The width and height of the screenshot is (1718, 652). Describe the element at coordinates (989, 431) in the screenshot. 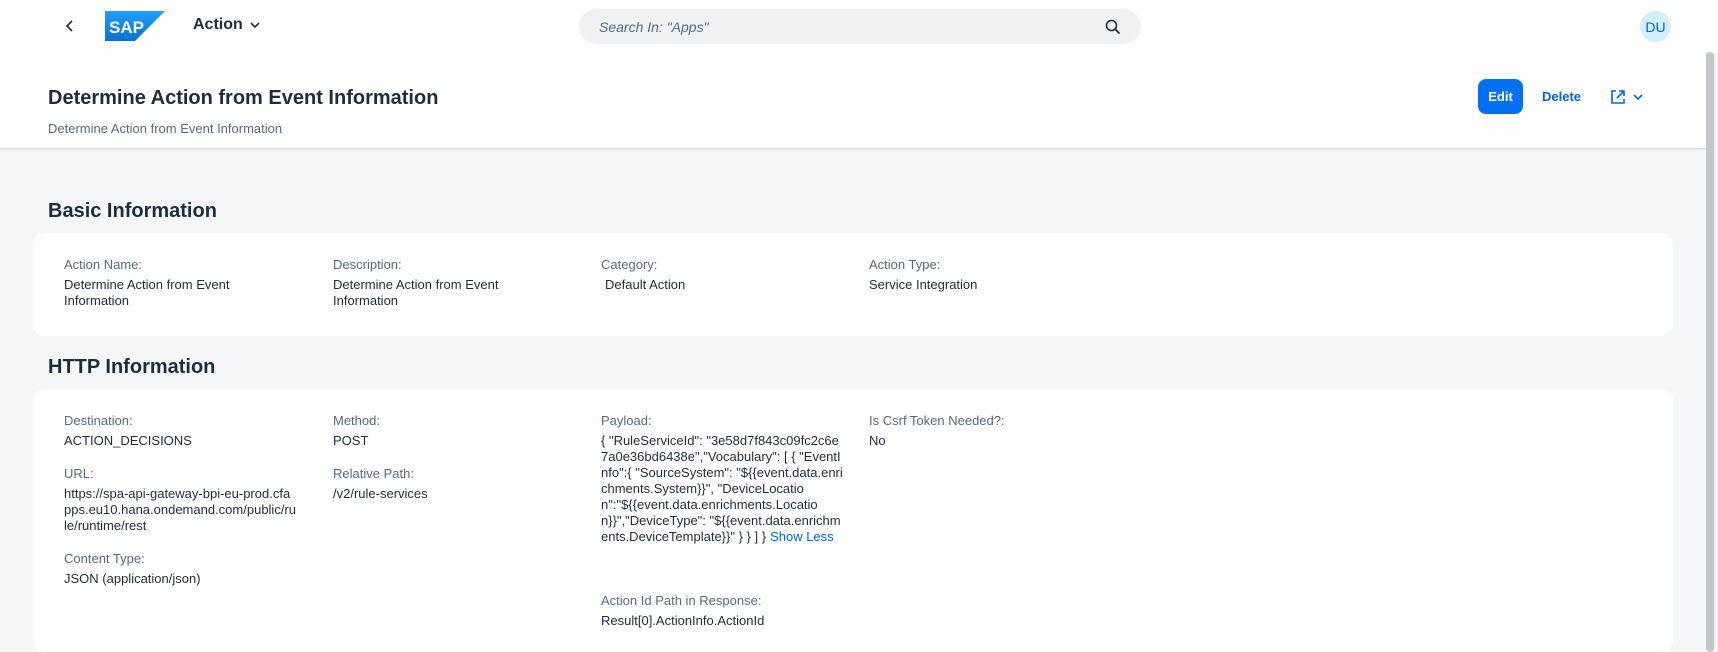

I see `csrf-field: Is Csrf Token Needed?: No` at that location.